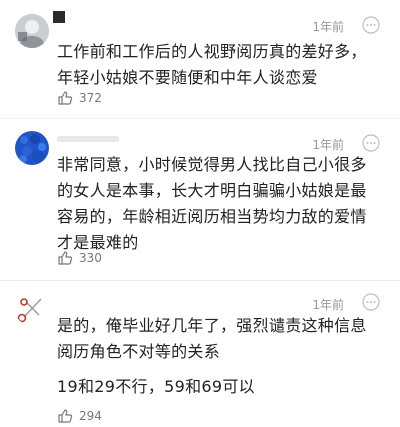 This screenshot has width=400, height=427. I want to click on like-count: 372, so click(90, 98).